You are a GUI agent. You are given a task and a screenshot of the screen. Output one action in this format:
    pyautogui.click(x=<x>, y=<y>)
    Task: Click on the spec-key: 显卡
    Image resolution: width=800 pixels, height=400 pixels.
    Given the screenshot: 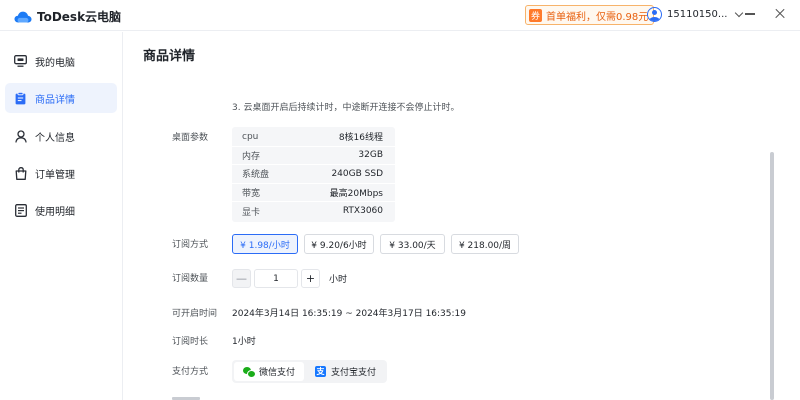 What is the action you would take?
    pyautogui.click(x=251, y=212)
    